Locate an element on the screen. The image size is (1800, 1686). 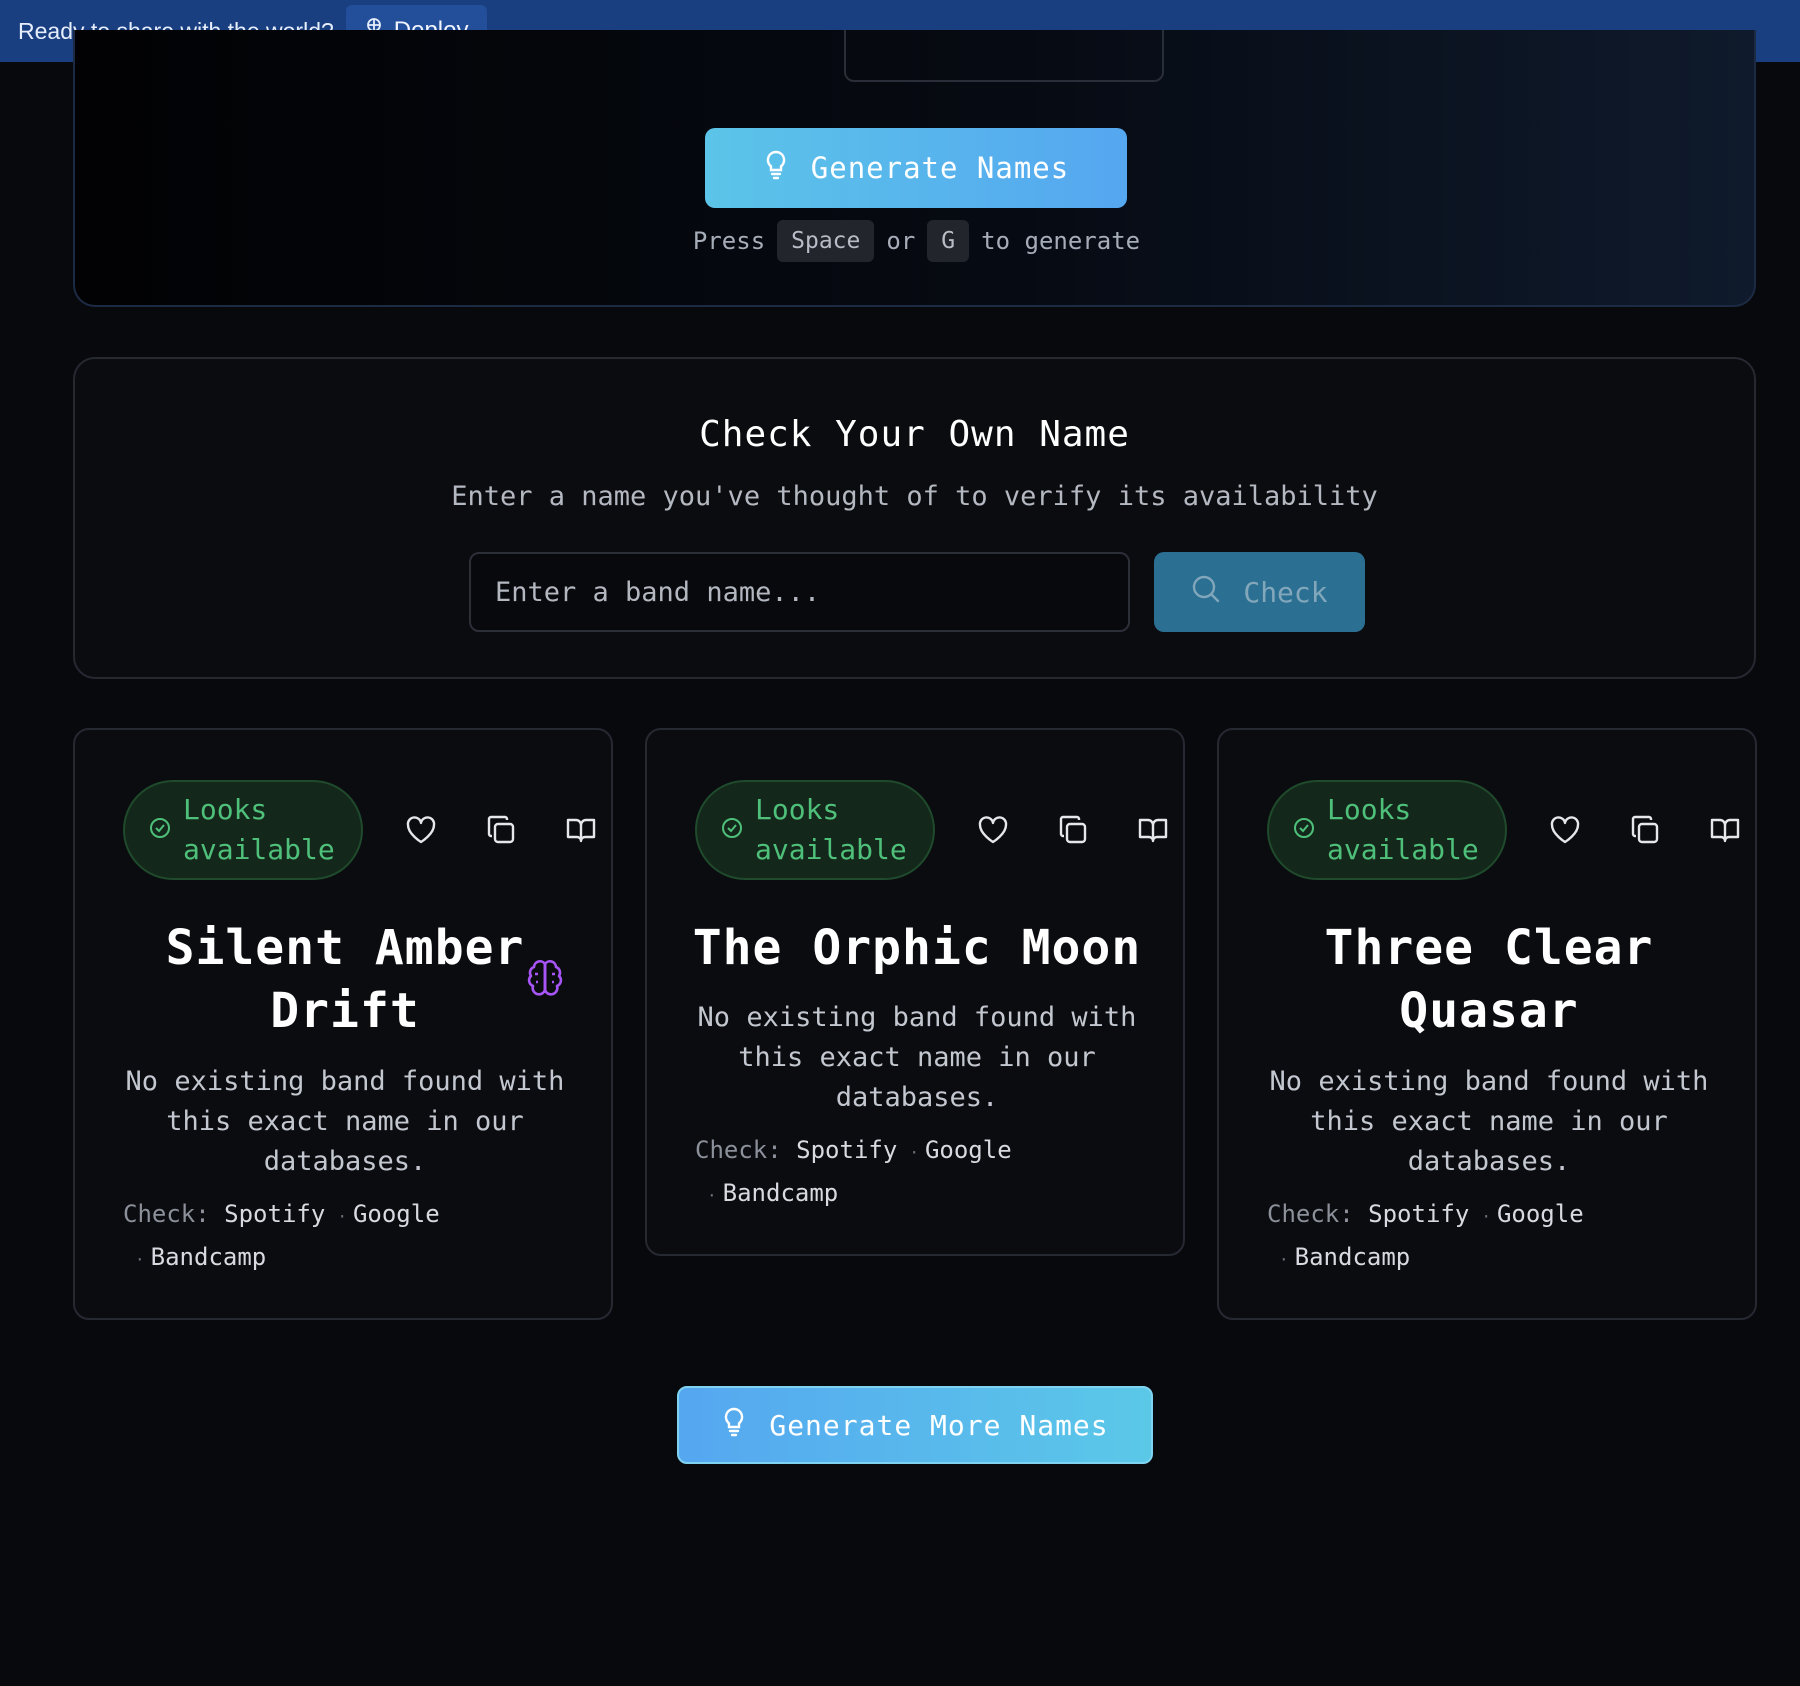
check-button: Check is located at coordinates (1259, 592).